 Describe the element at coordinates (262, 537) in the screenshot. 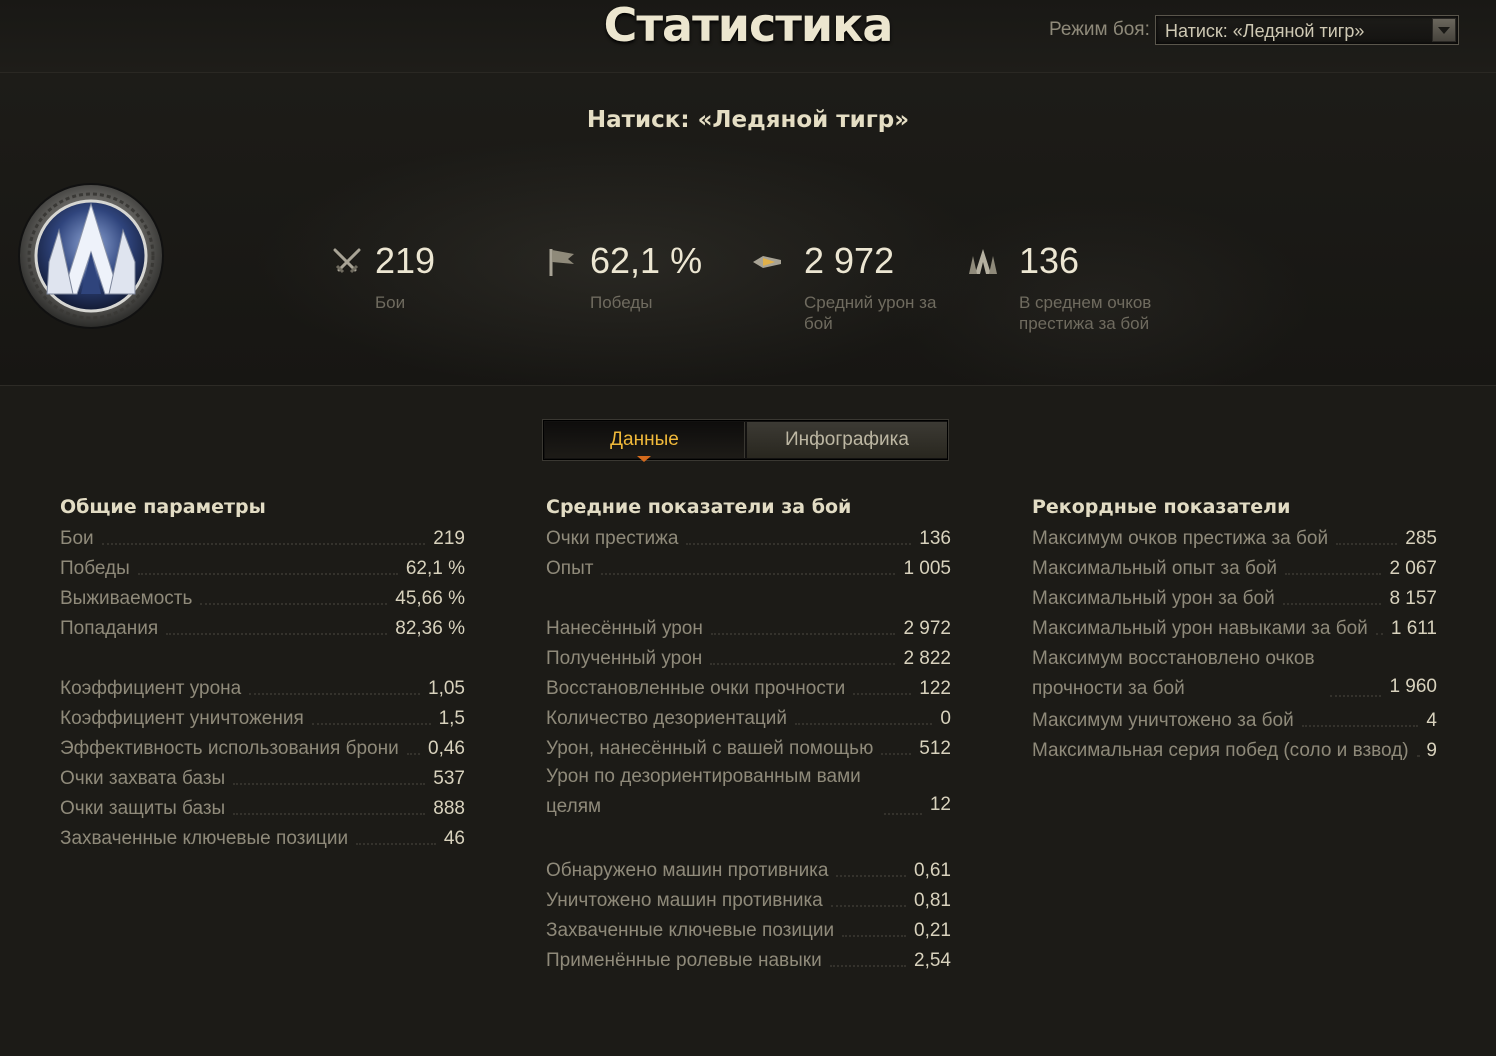

I see `stat-row: Бои 219` at that location.